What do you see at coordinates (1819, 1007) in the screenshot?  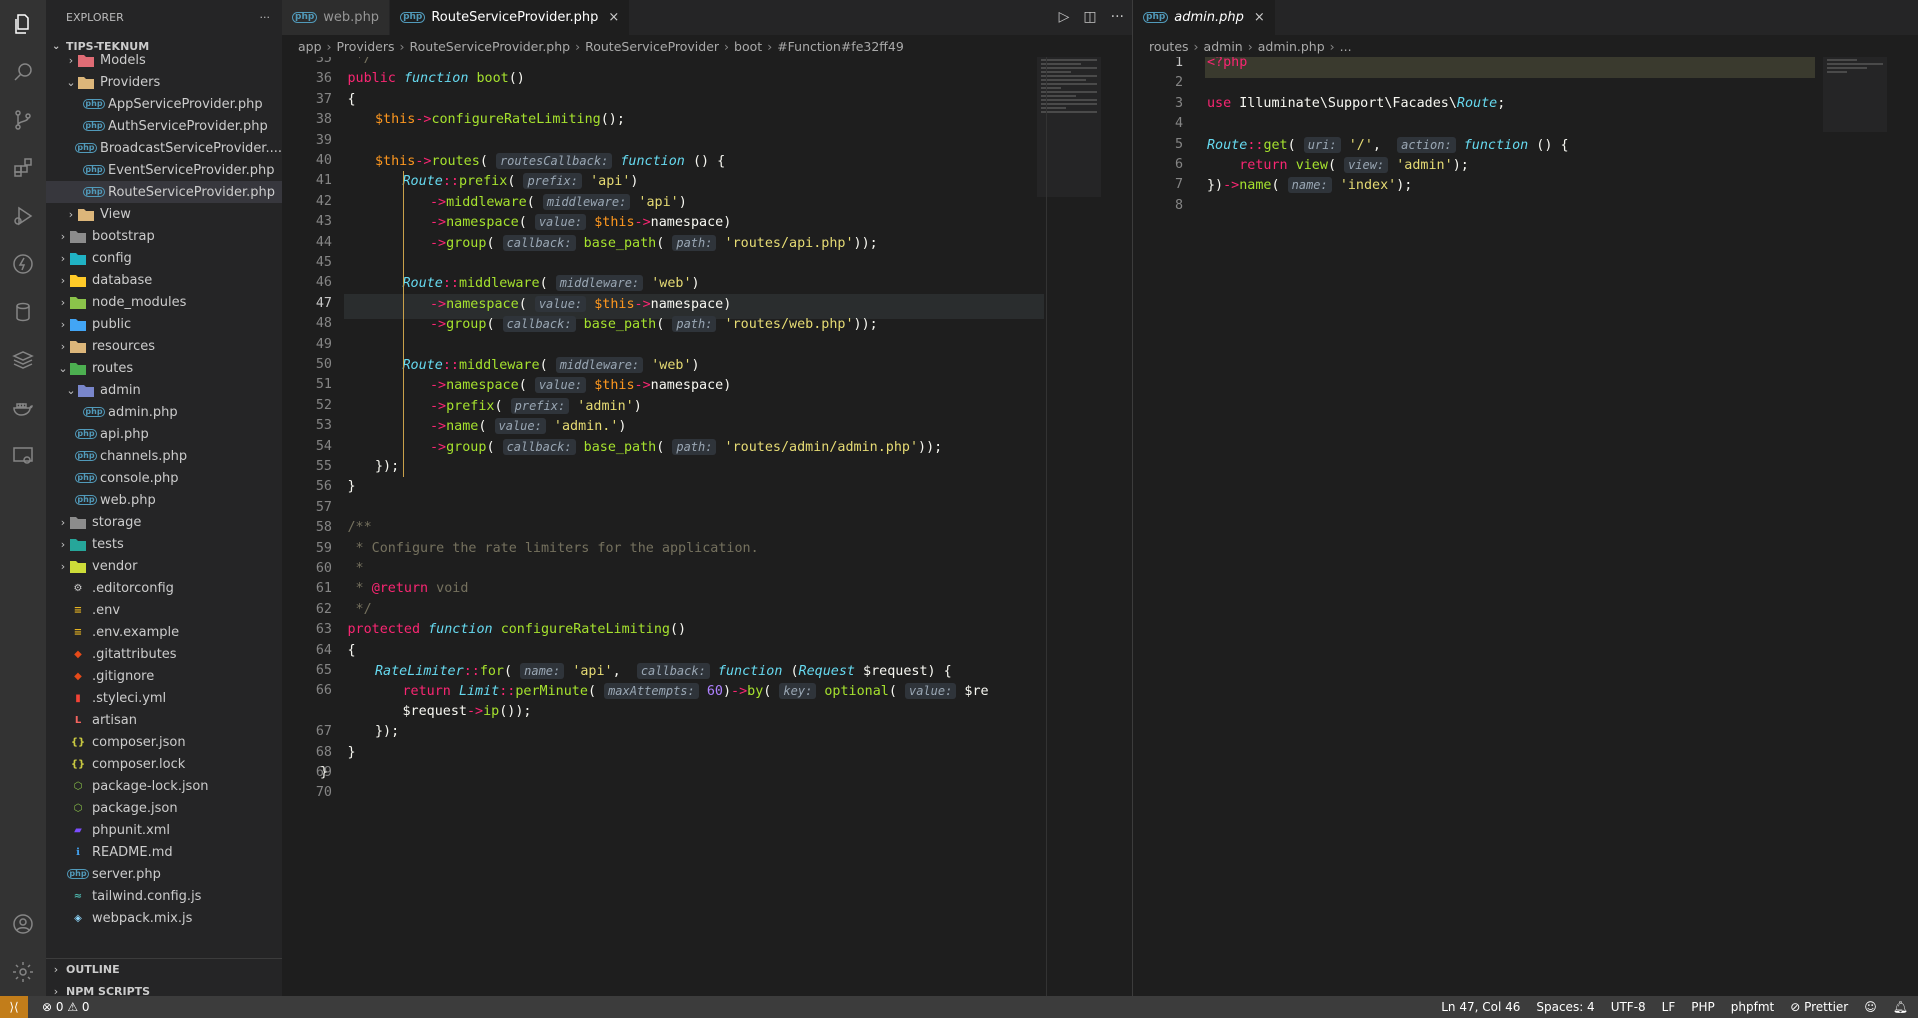 I see `prettier-status: ⊘ Prettier` at bounding box center [1819, 1007].